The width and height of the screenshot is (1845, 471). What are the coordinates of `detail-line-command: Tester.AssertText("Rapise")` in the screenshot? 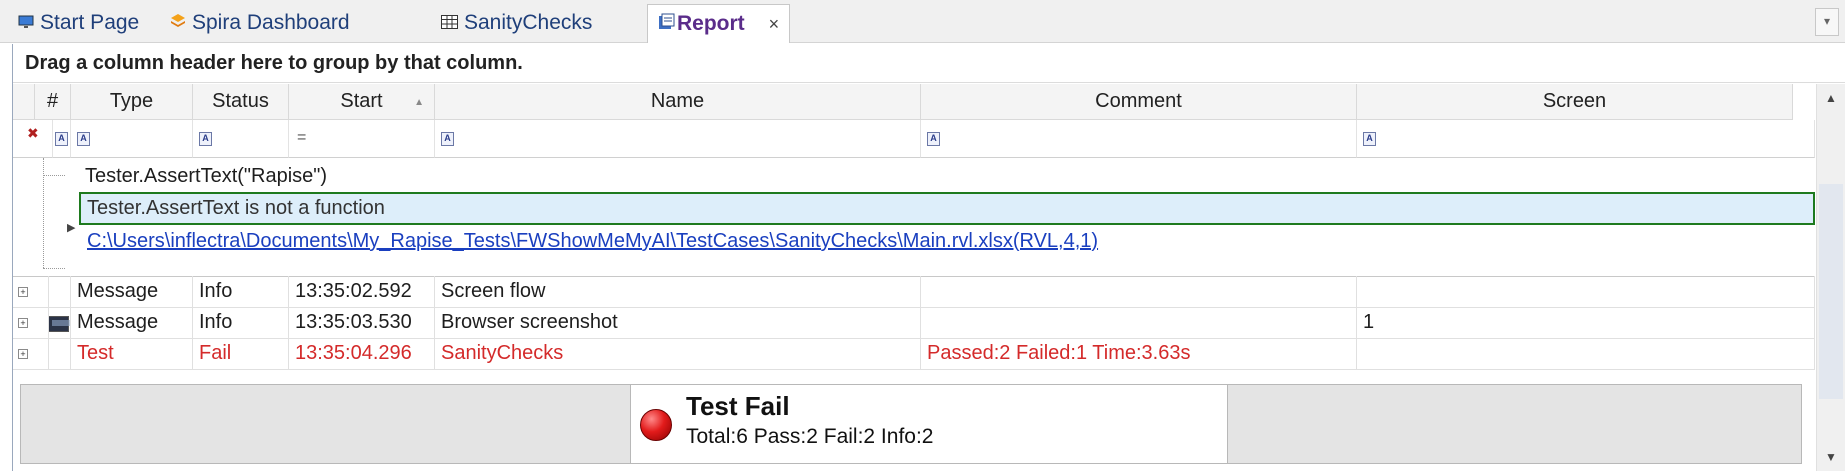 It's located at (947, 176).